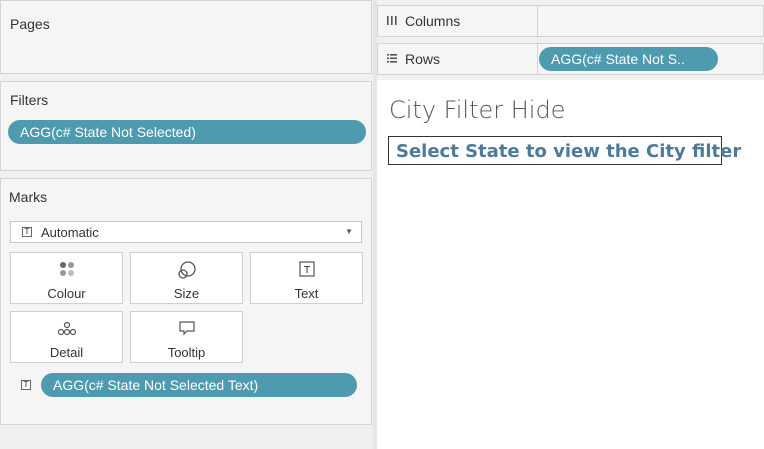 This screenshot has width=764, height=449. What do you see at coordinates (70, 232) in the screenshot?
I see `mark-type-value: Automatic` at bounding box center [70, 232].